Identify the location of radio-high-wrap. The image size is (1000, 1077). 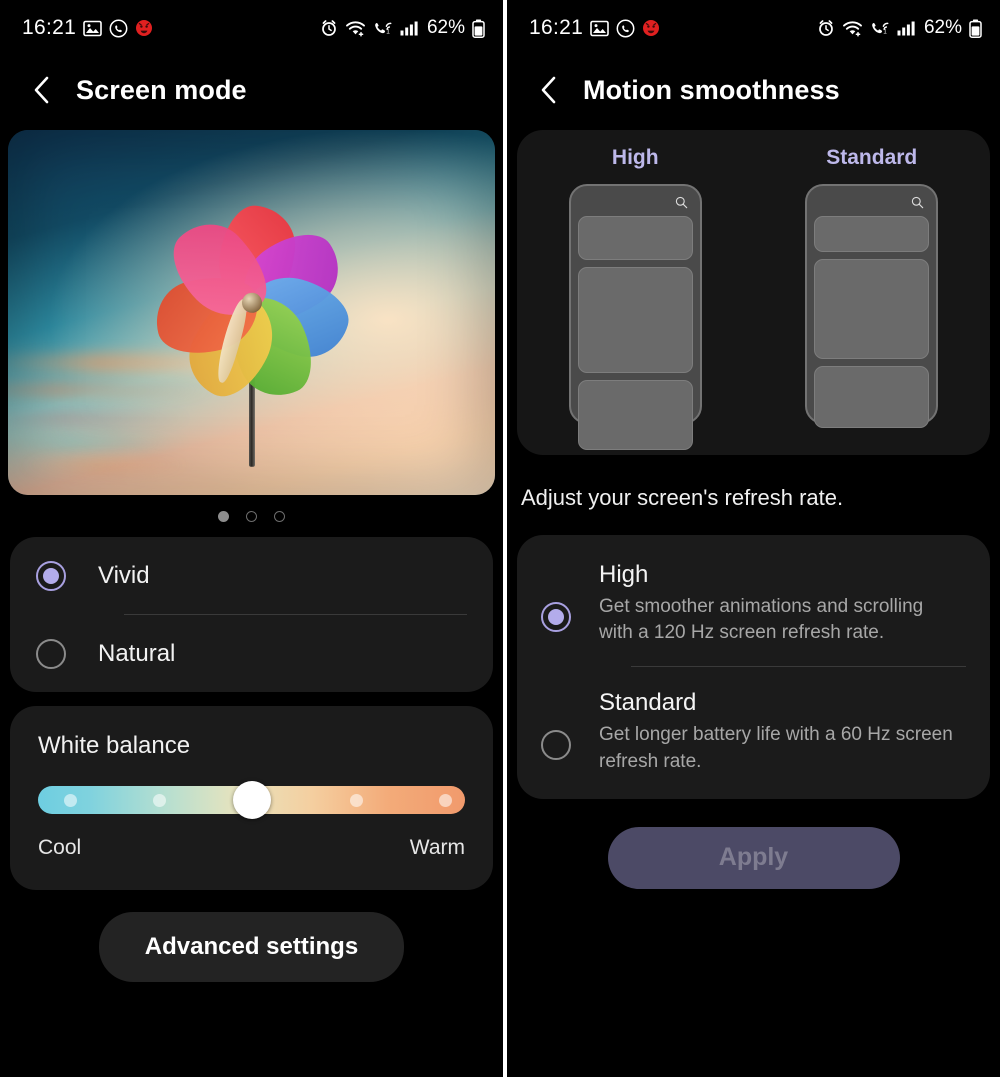
(556, 603).